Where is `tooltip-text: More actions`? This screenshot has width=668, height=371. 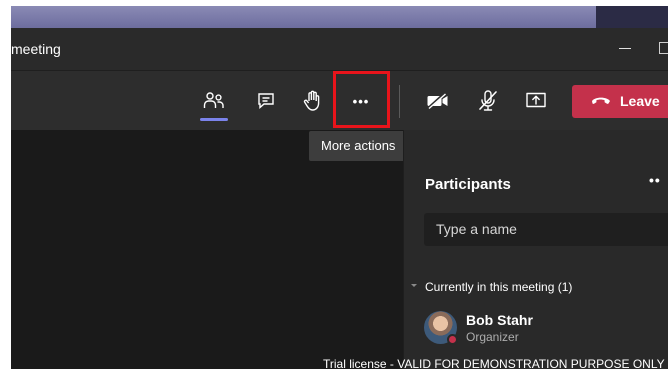
tooltip-text: More actions is located at coordinates (358, 145).